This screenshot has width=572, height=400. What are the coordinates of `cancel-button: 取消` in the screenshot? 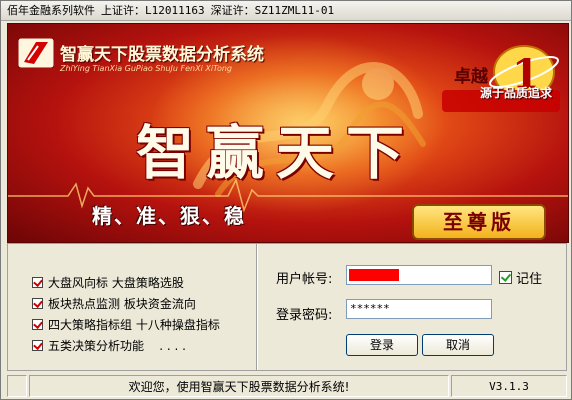 It's located at (458, 345).